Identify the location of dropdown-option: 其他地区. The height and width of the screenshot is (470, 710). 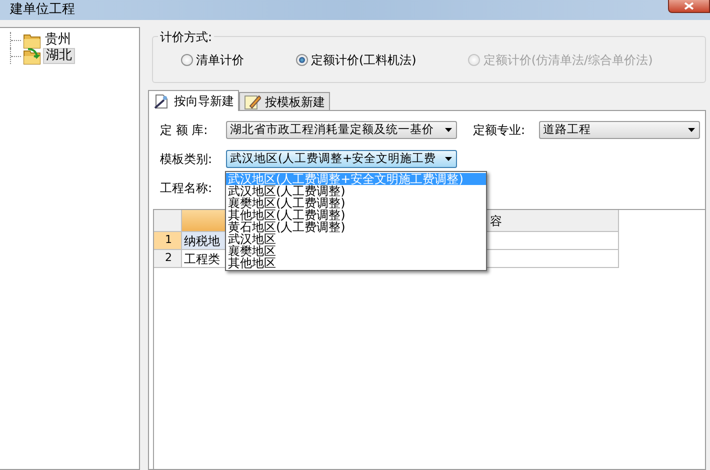
(356, 263).